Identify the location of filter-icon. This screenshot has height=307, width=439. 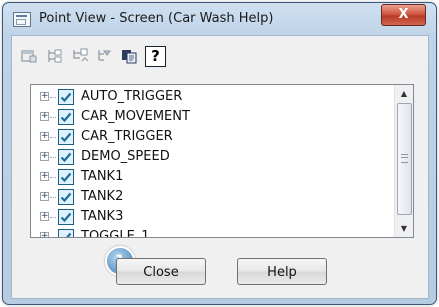
(104, 56).